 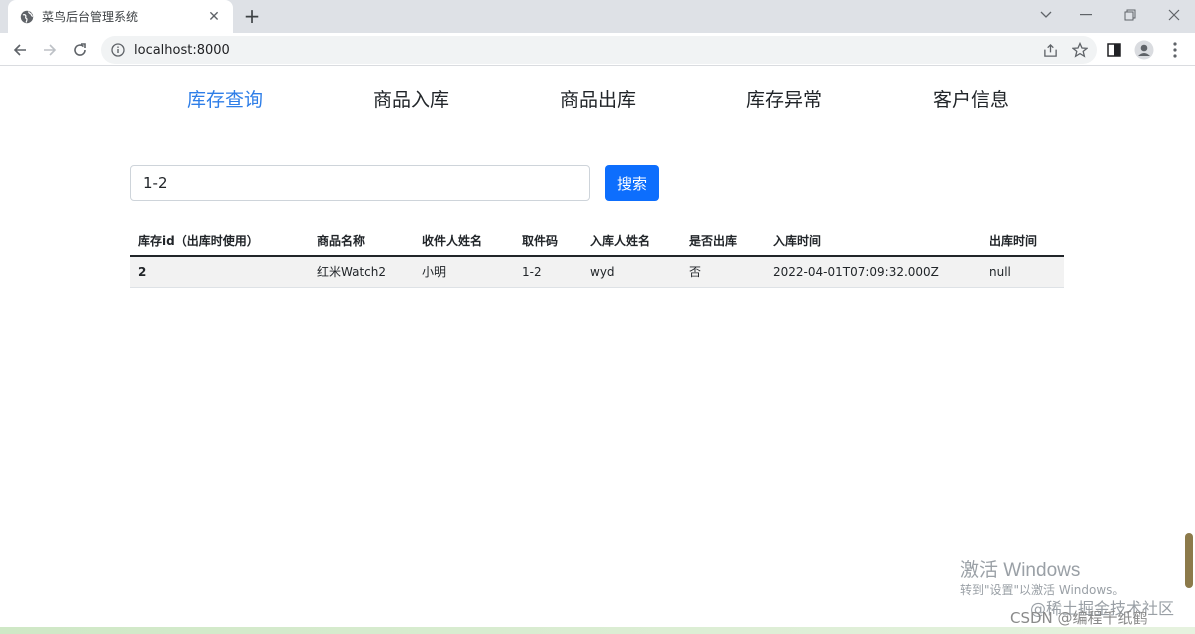 What do you see at coordinates (873, 241) in the screenshot?
I see `column-header-in-time: 入库时间` at bounding box center [873, 241].